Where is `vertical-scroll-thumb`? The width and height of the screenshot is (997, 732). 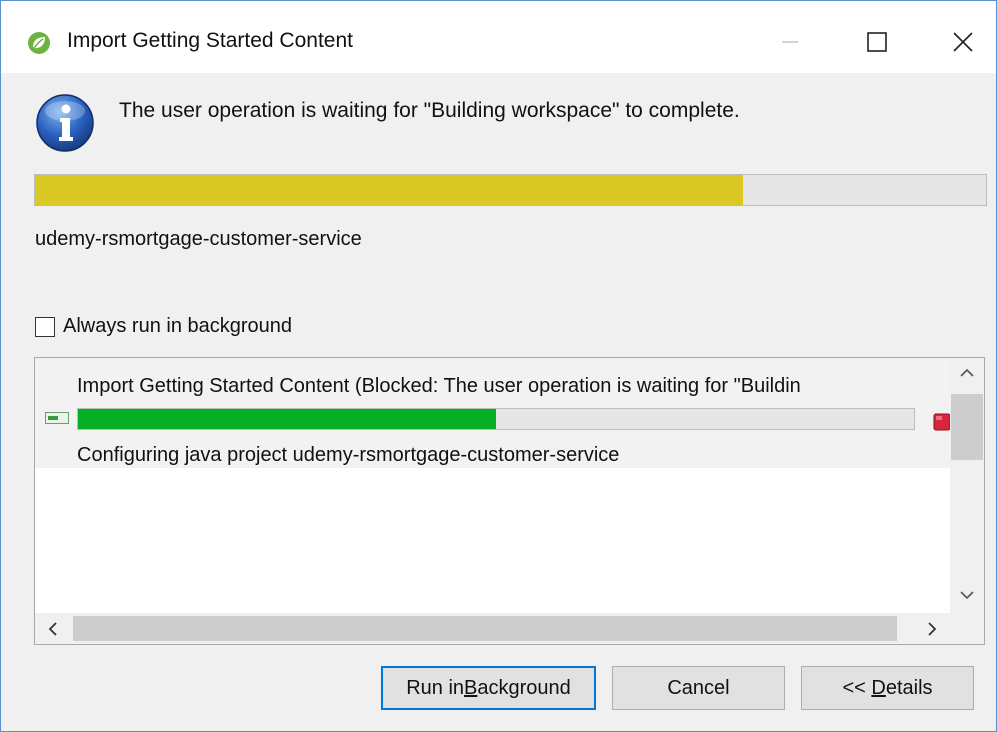 vertical-scroll-thumb is located at coordinates (967, 427).